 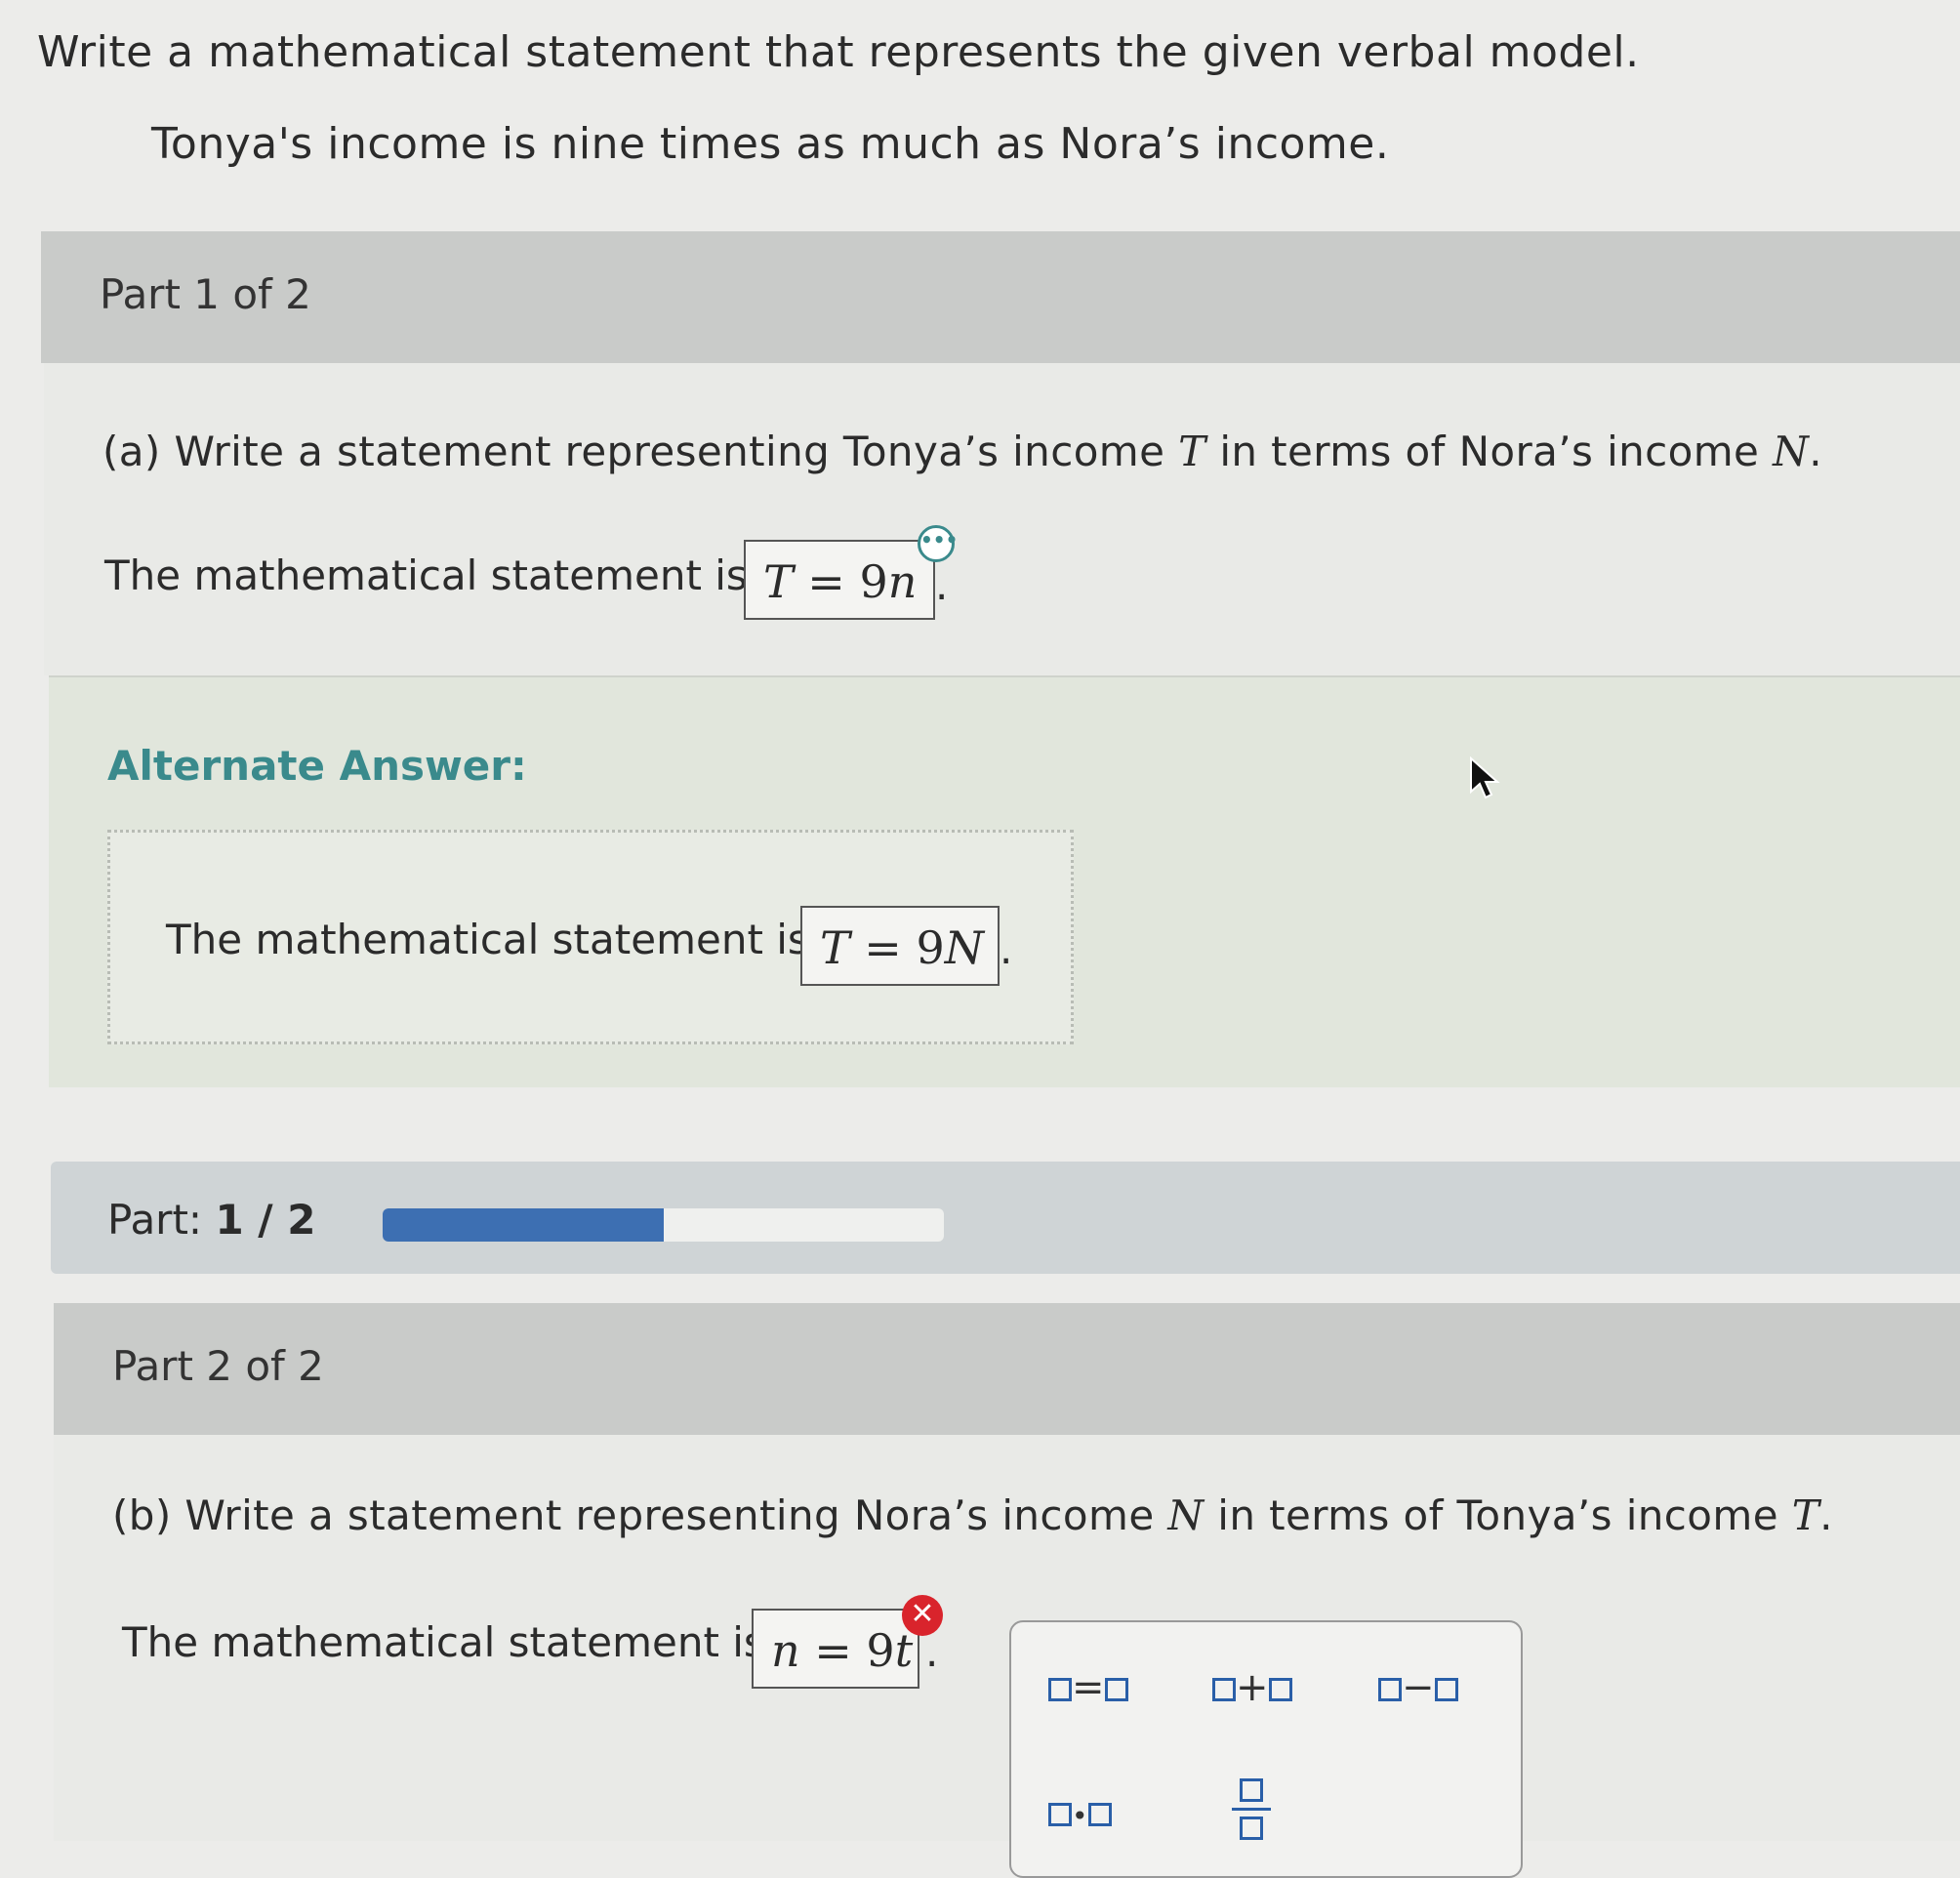 I want to click on question-a-end: ., so click(x=1816, y=451).